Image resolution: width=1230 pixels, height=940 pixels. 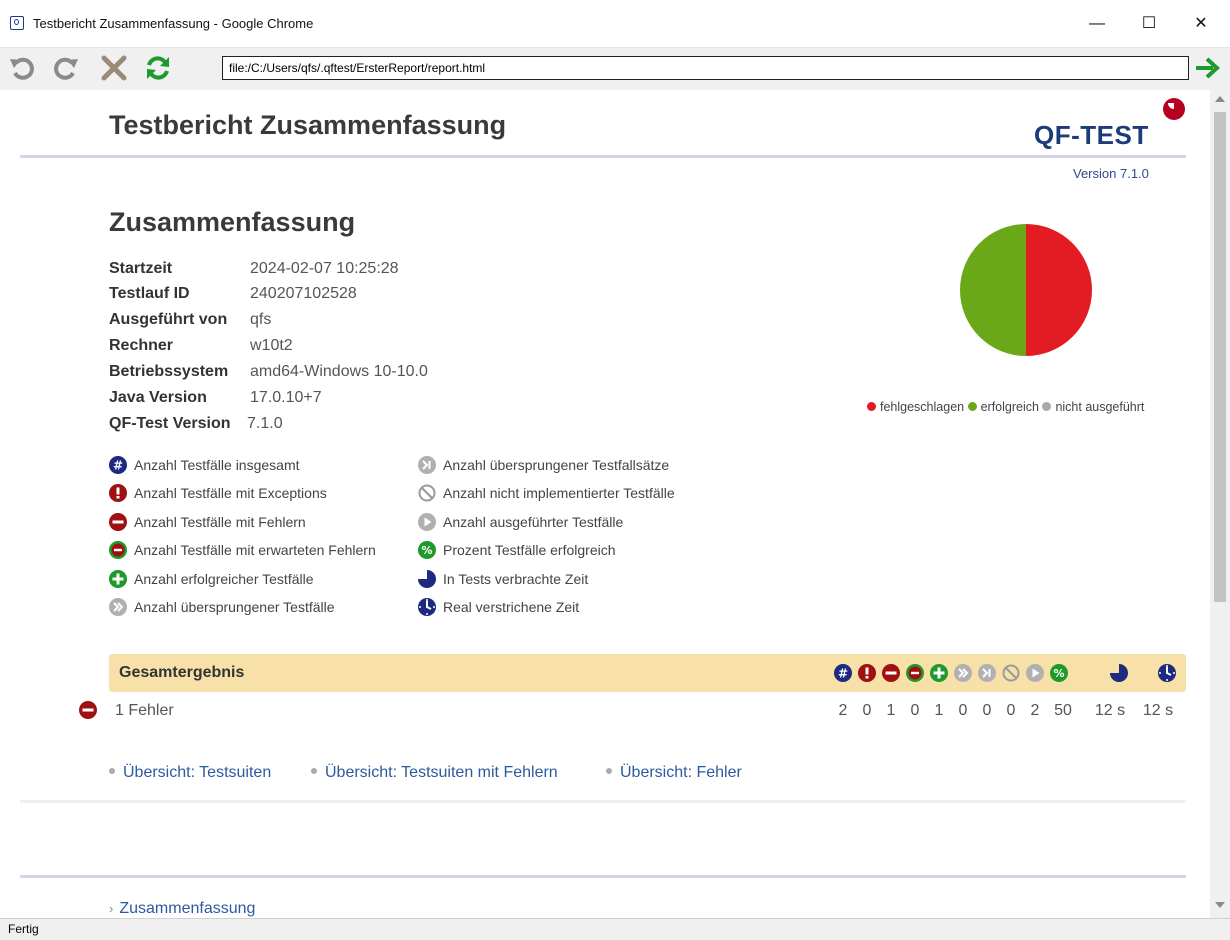 What do you see at coordinates (1207, 68) in the screenshot?
I see `go-arrow-icon` at bounding box center [1207, 68].